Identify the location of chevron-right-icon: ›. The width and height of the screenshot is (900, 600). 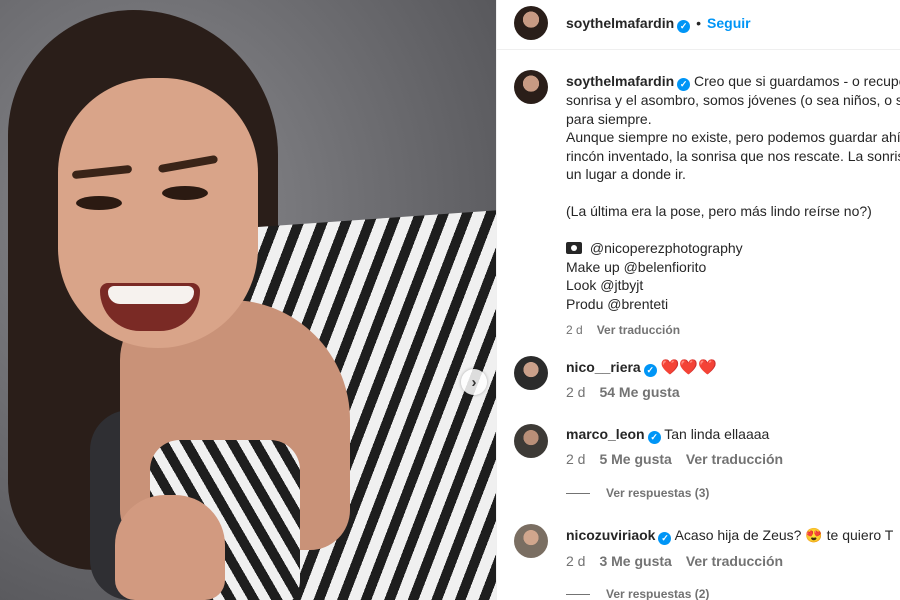
(474, 382).